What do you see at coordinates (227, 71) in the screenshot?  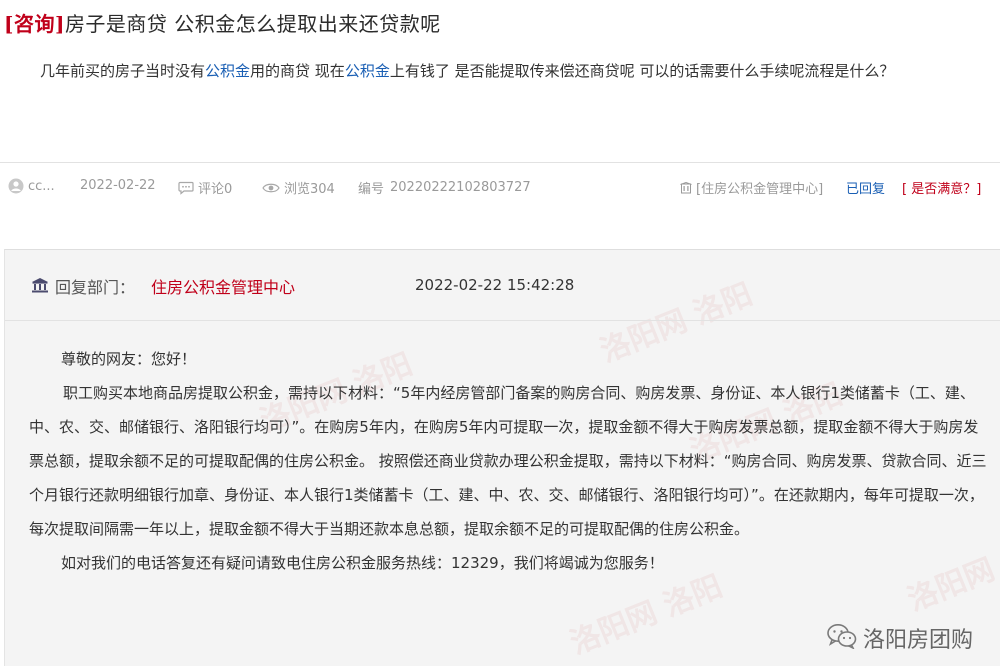 I see `keyword-link-gongjijin-1: 公积金` at bounding box center [227, 71].